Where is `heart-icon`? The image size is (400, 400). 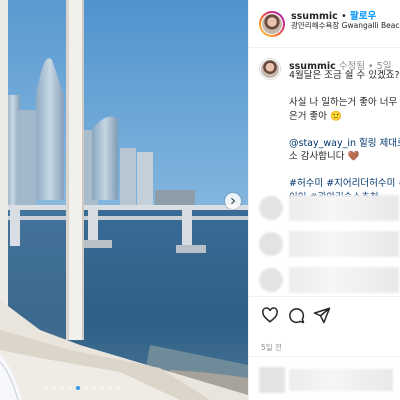
heart-icon is located at coordinates (270, 315).